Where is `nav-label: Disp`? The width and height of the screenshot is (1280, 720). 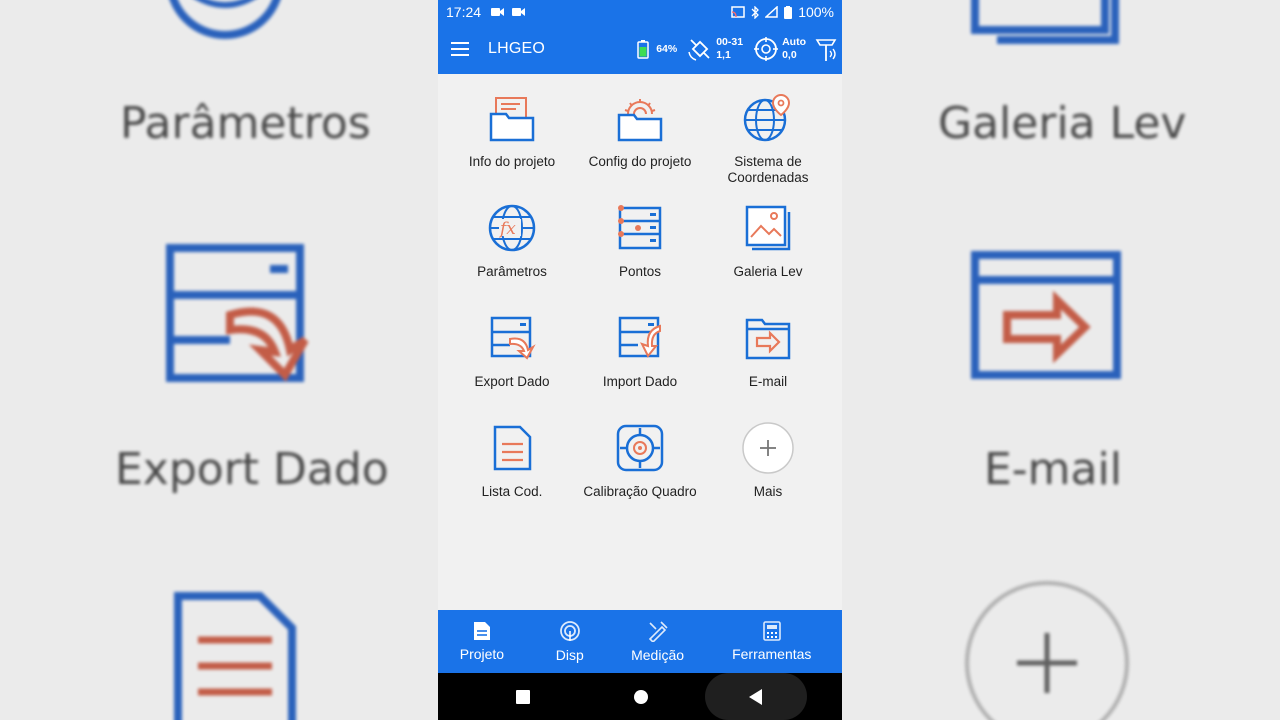
nav-label: Disp is located at coordinates (569, 655).